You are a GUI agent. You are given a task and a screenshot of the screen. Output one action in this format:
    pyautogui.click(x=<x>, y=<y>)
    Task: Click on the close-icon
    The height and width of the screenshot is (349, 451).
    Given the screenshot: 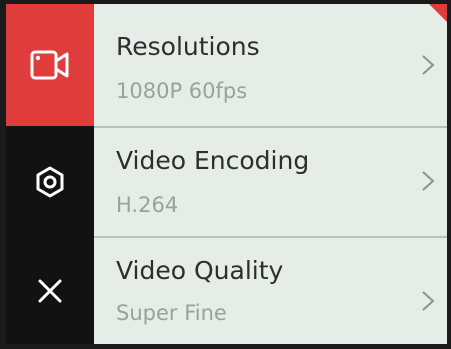 What is the action you would take?
    pyautogui.click(x=50, y=291)
    